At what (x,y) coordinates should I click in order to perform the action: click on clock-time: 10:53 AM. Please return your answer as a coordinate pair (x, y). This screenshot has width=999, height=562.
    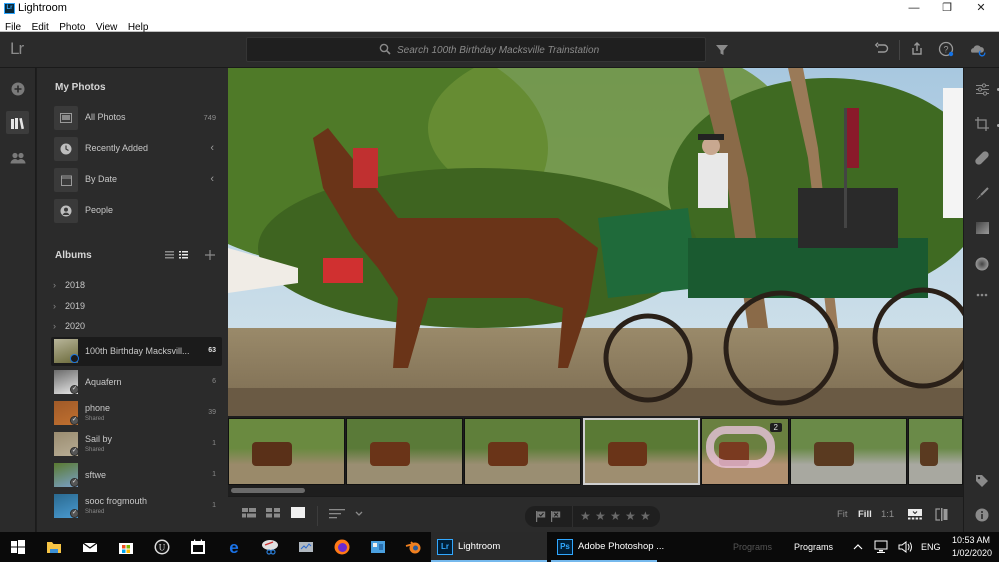
    Looking at the image, I should click on (971, 540).